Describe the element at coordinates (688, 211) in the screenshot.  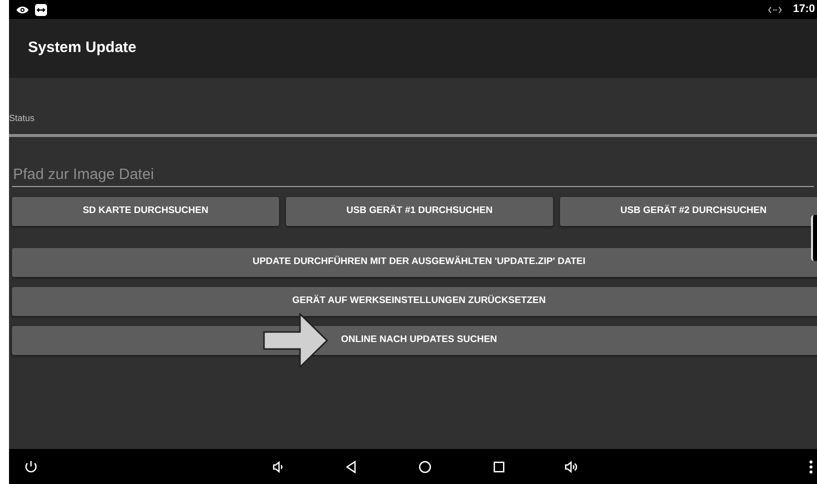
I see `browse-button: USB GERÄT #2 DURCHSUCHEN` at that location.